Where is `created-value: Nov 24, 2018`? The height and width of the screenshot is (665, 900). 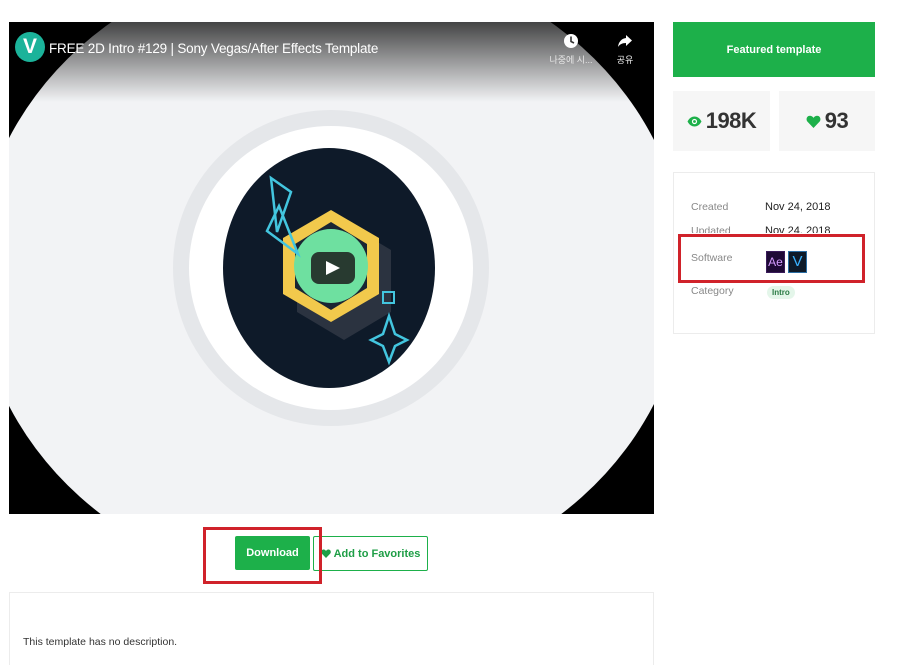 created-value: Nov 24, 2018 is located at coordinates (798, 207).